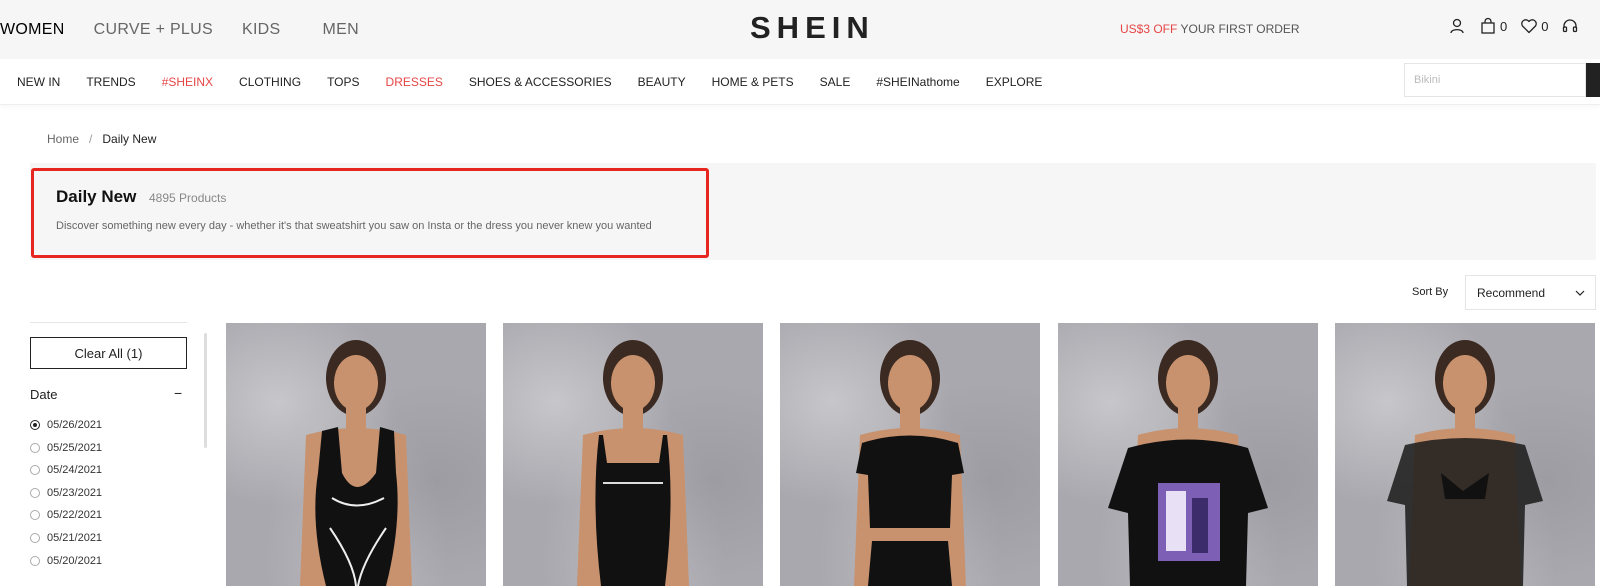 This screenshot has height=586, width=1600. I want to click on breadcrumb: Home / Daily New, so click(101, 139).